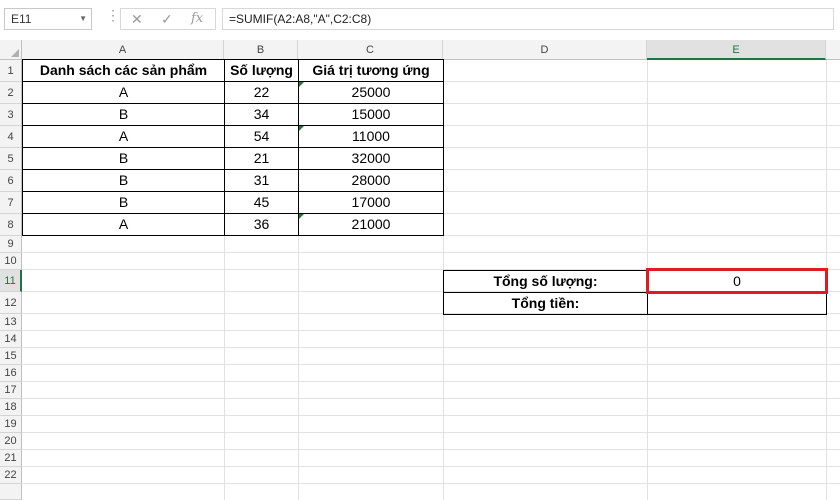 The width and height of the screenshot is (840, 500). I want to click on column-header-f, so click(833, 50).